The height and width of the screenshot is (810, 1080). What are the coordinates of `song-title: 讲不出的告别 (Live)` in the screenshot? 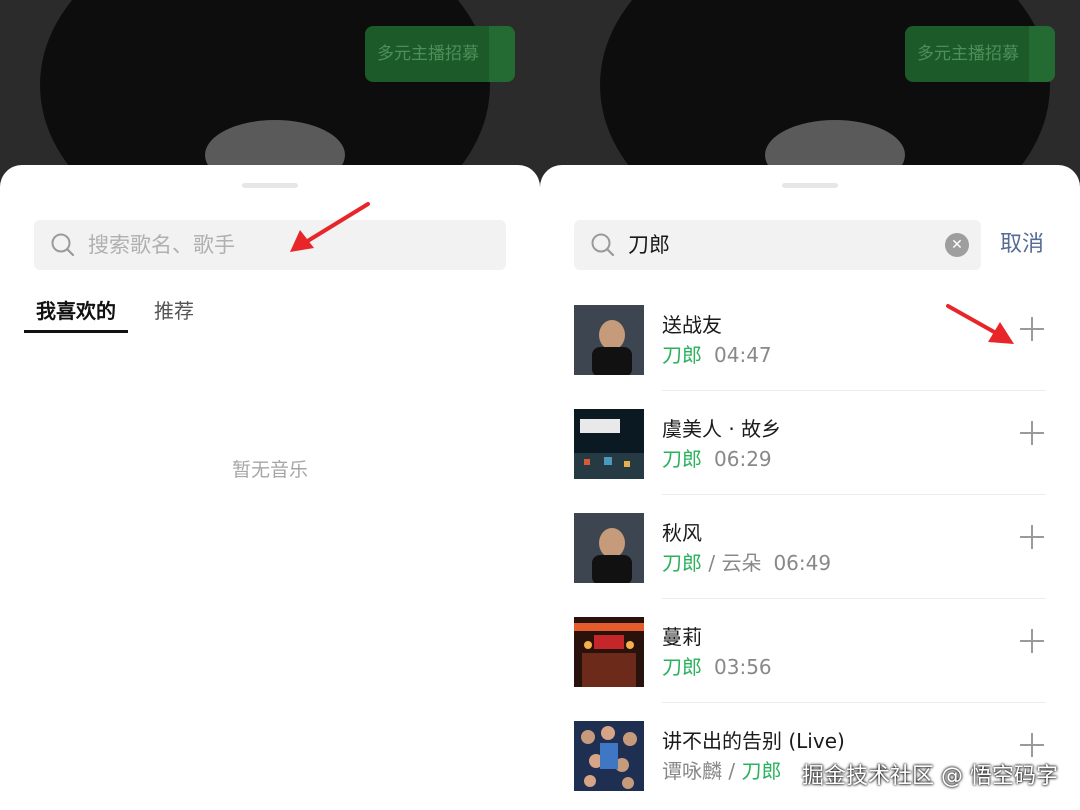 It's located at (753, 741).